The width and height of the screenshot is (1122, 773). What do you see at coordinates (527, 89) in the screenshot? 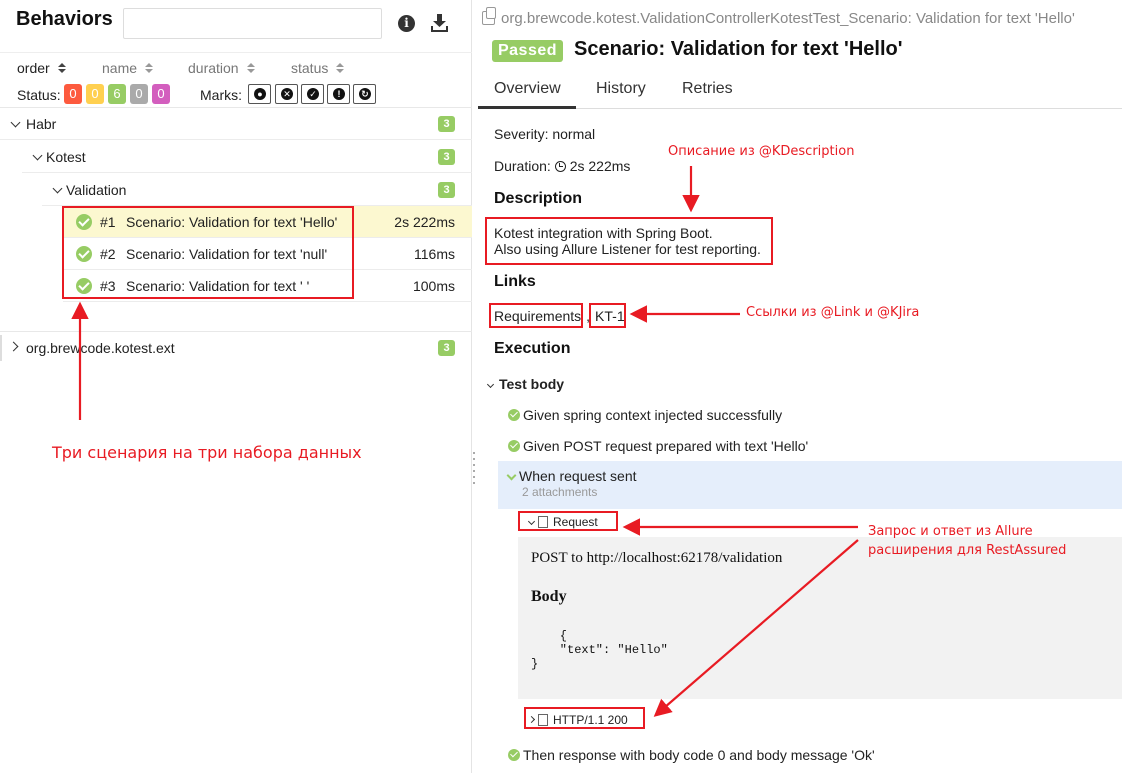
I see `tab-overview: Overview` at bounding box center [527, 89].